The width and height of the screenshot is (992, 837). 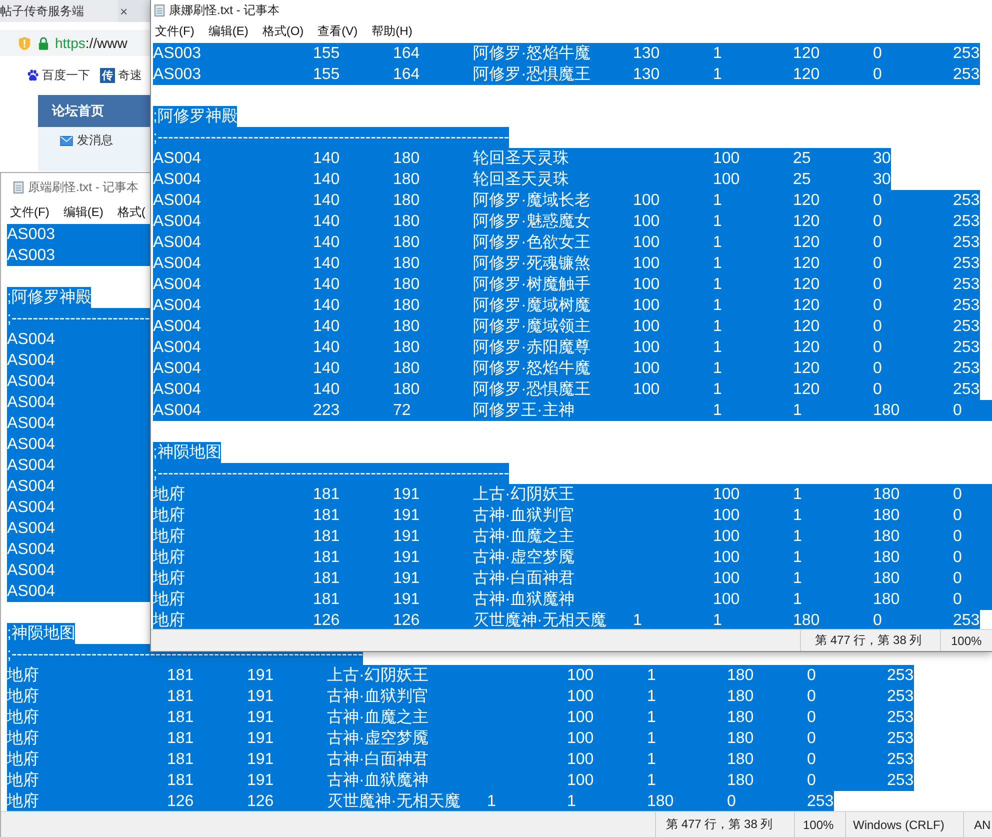 I want to click on status-text: Windows (CRLF), so click(x=904, y=824).